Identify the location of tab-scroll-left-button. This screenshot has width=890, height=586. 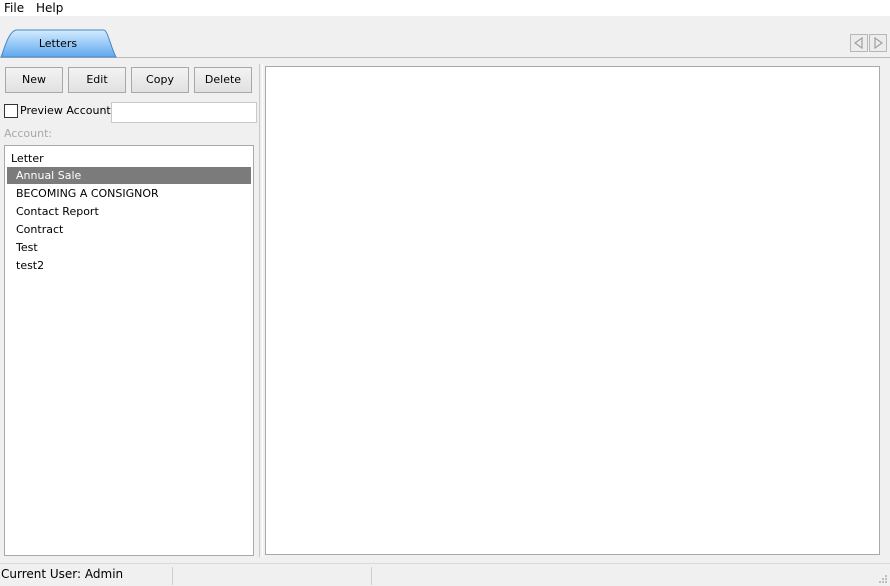
(859, 43).